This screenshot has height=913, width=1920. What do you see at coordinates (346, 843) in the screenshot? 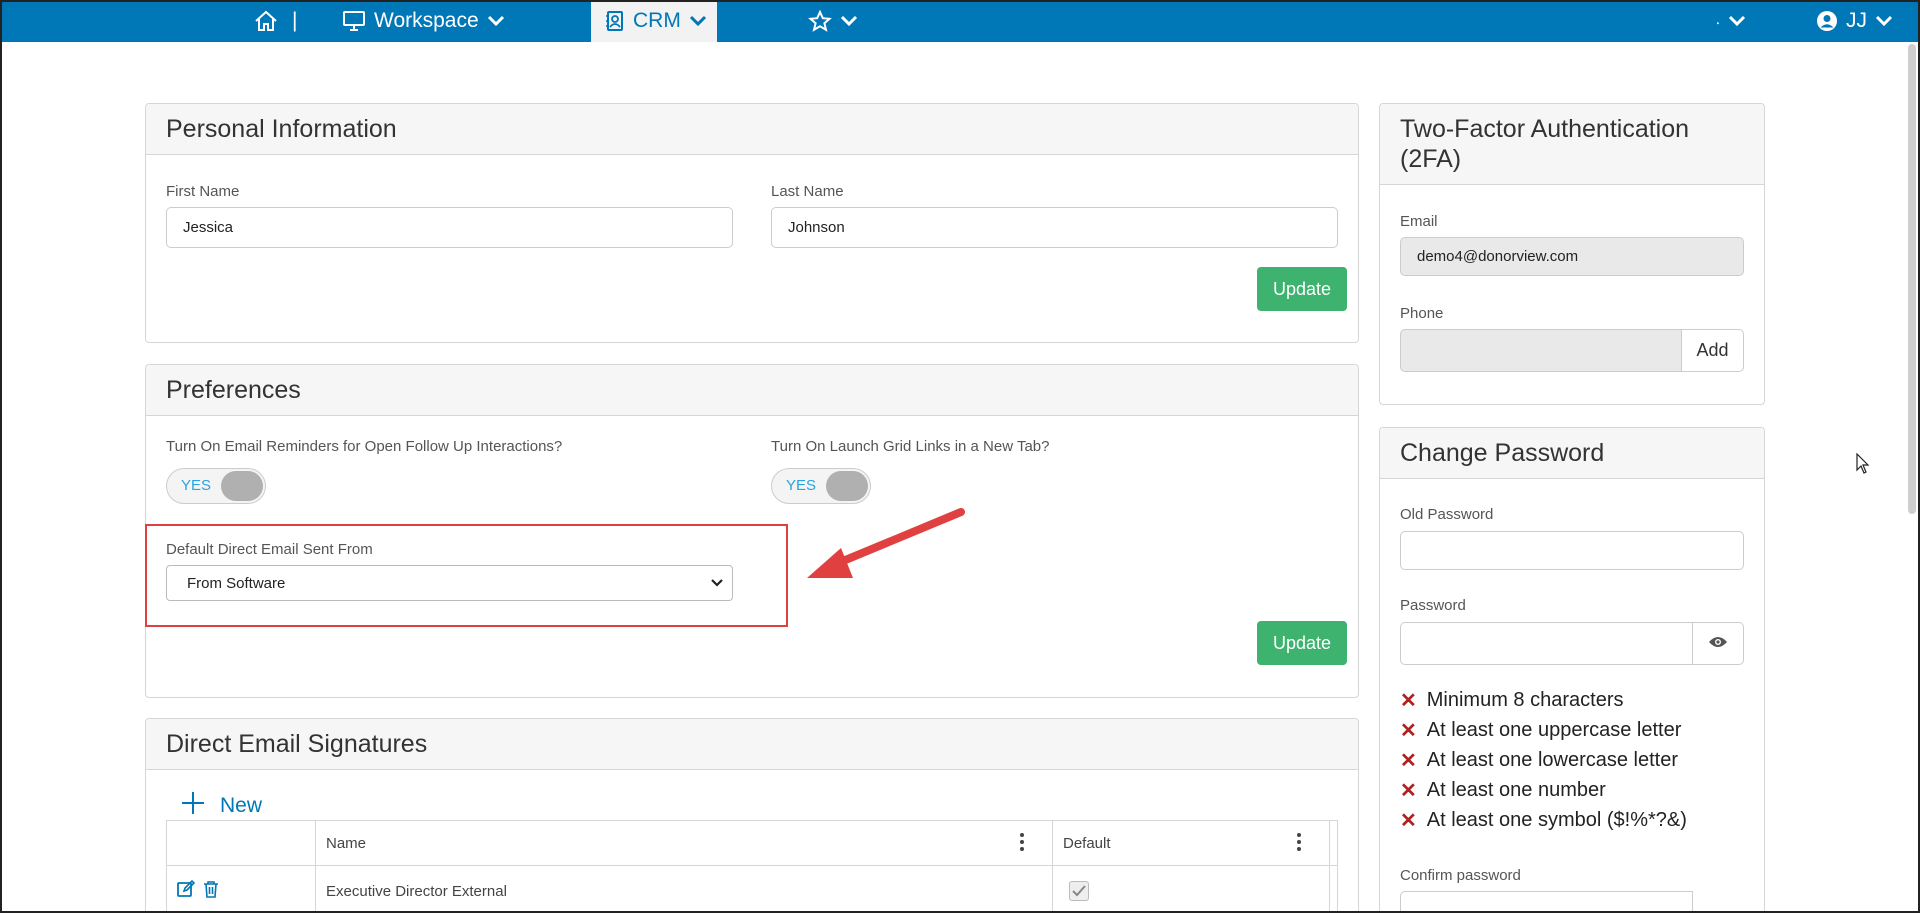
I see `column-name-label: Name` at bounding box center [346, 843].